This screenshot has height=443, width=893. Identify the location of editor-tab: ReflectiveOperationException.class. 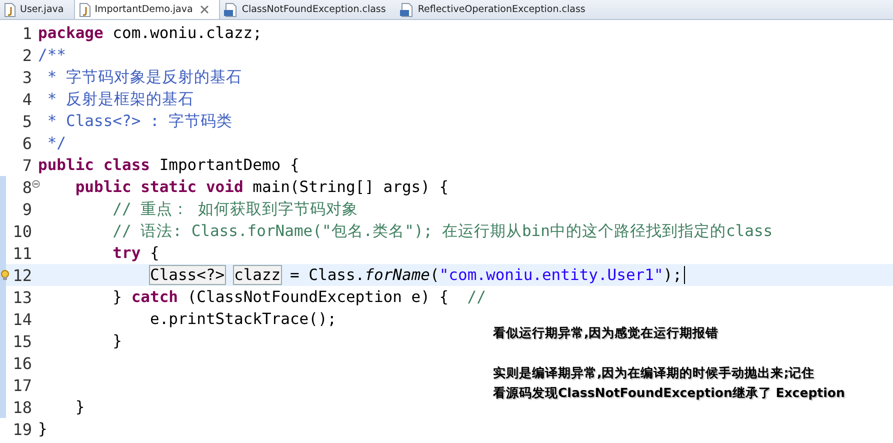
(496, 9).